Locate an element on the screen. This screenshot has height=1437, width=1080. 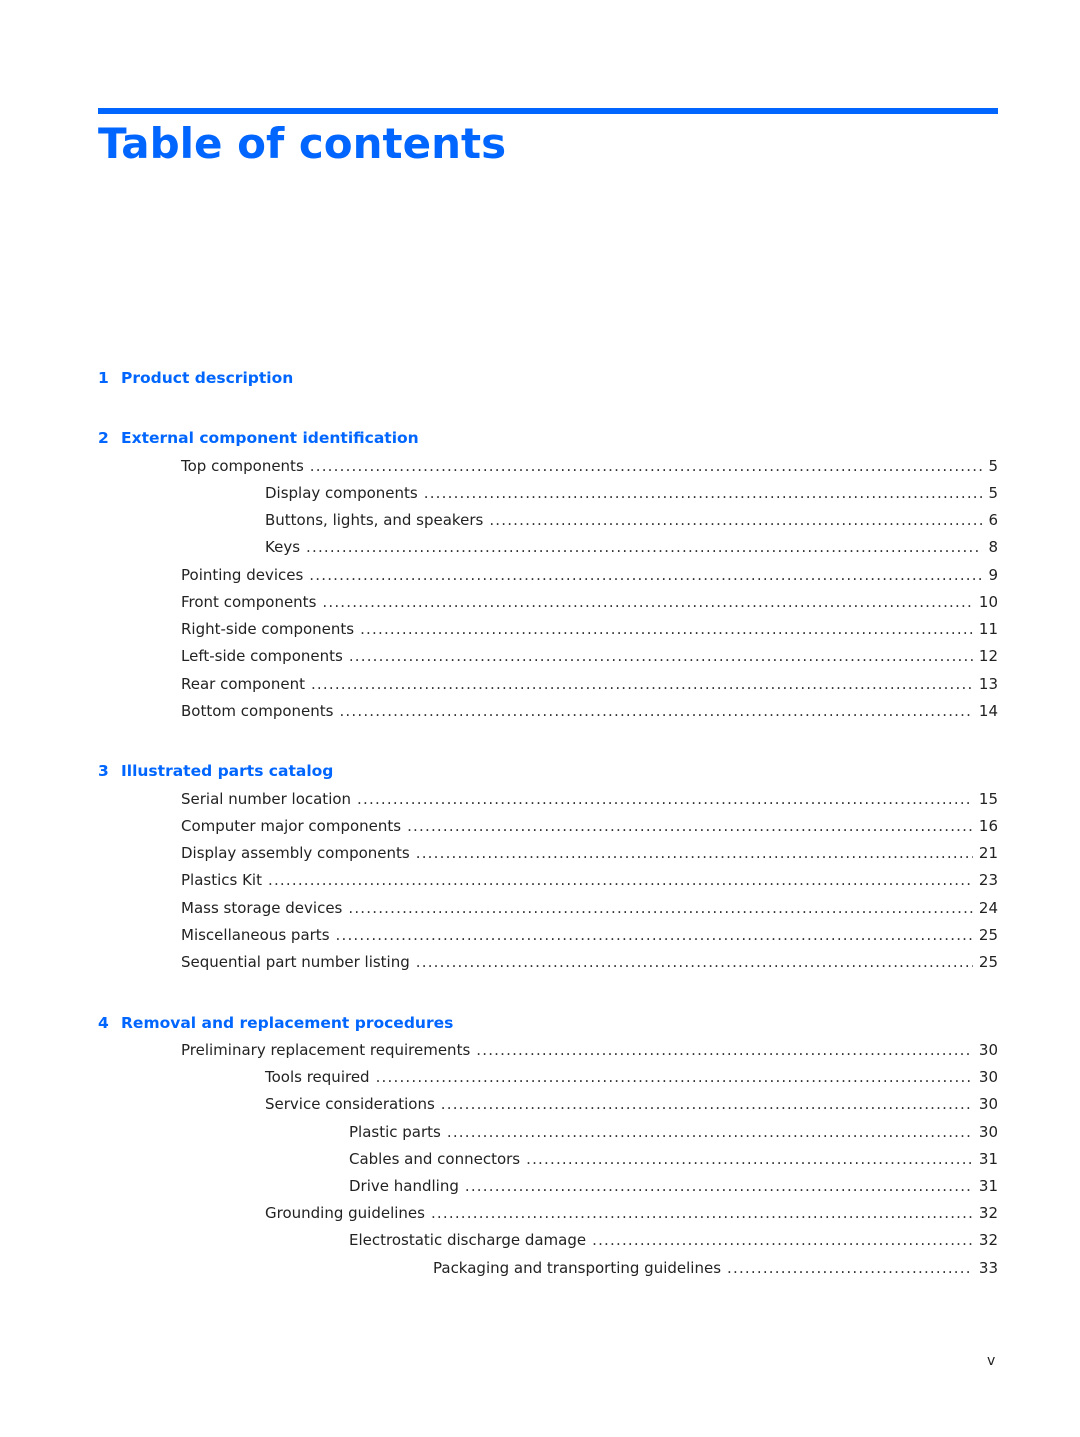
entry-label: Plastic parts is located at coordinates (395, 1132).